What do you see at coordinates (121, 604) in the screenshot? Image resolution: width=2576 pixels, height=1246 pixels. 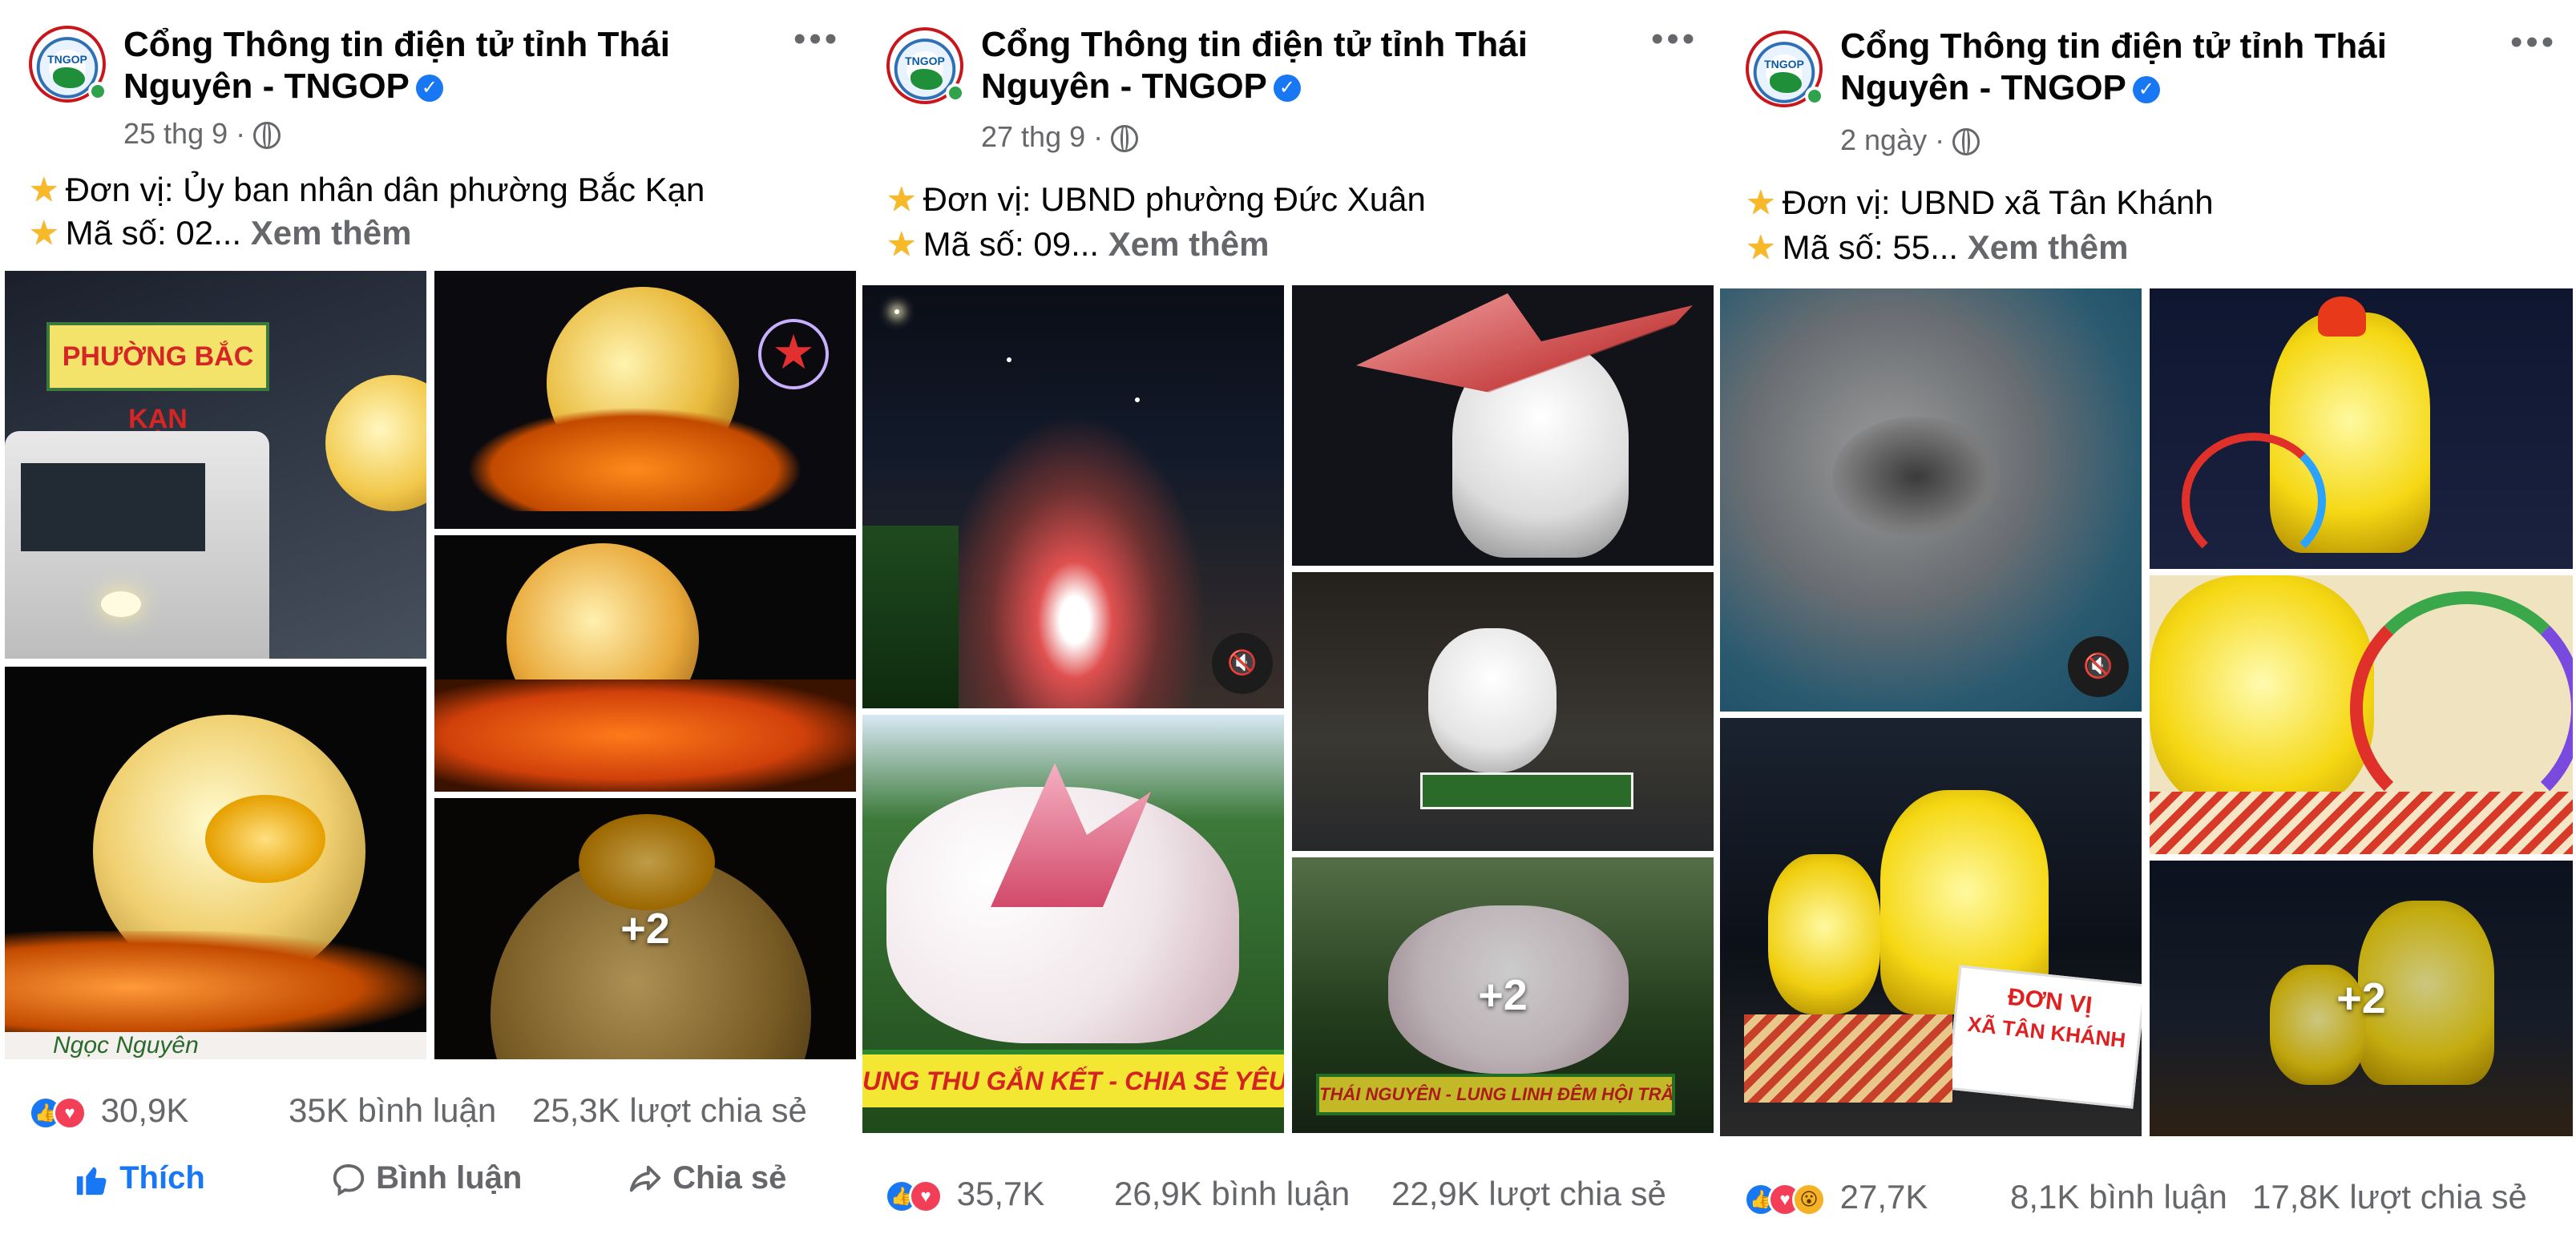 I see `headlight` at bounding box center [121, 604].